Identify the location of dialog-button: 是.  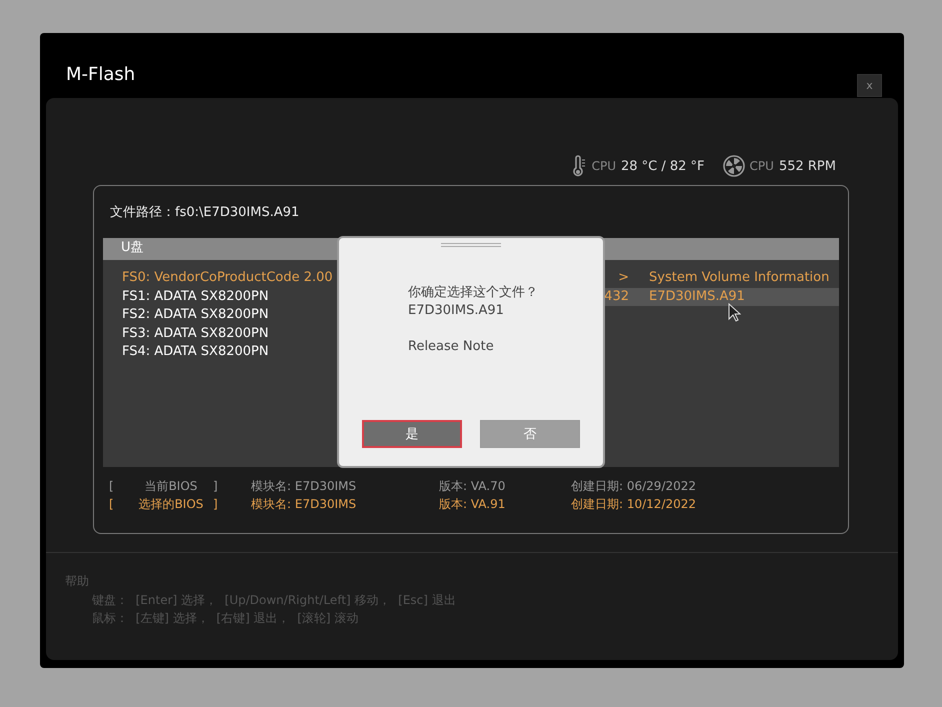
(412, 434).